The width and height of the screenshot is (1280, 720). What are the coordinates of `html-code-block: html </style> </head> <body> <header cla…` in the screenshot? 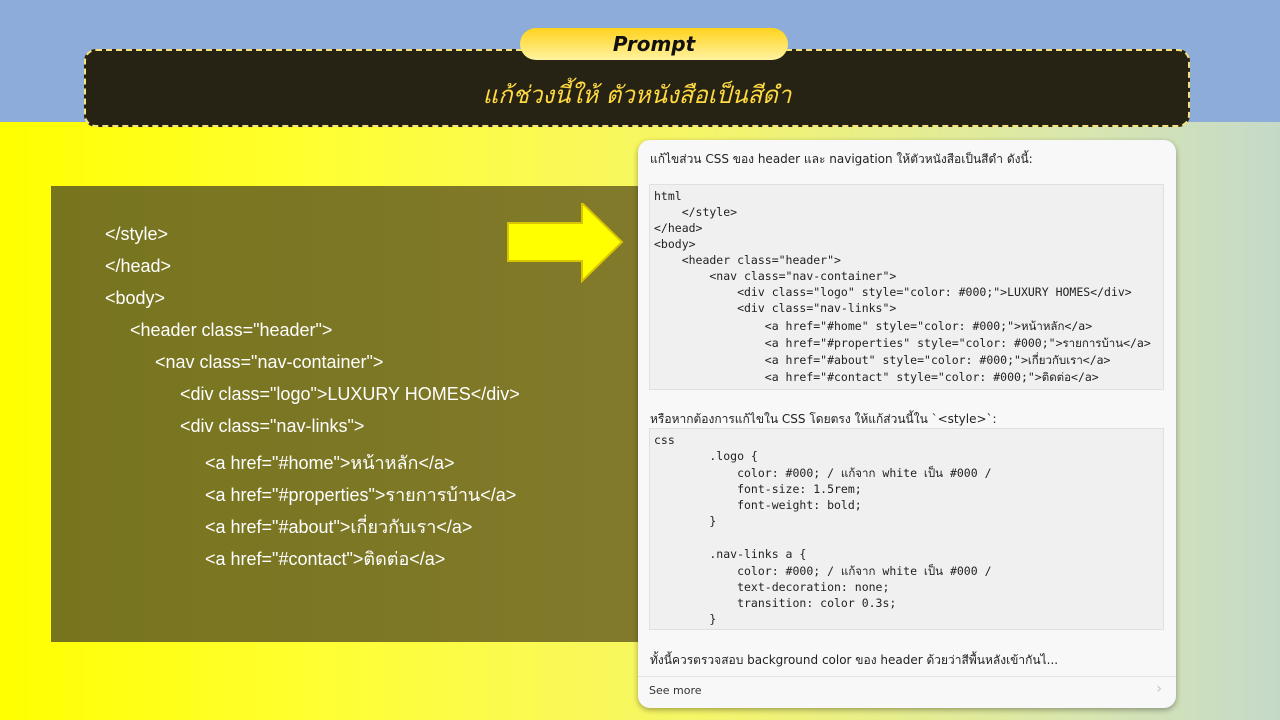 It's located at (906, 287).